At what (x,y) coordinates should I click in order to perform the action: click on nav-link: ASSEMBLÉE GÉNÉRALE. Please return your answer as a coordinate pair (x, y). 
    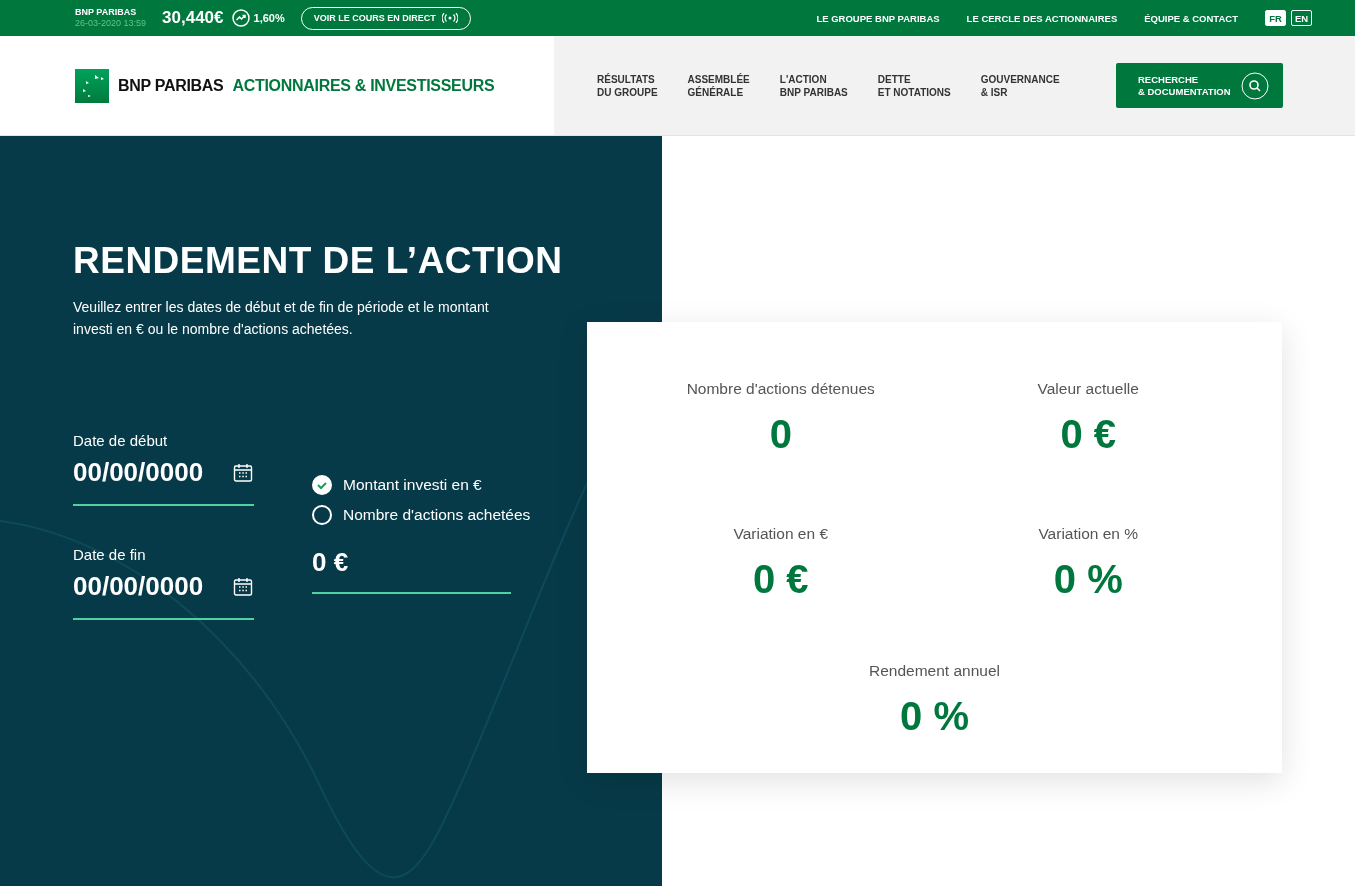
    Looking at the image, I should click on (718, 85).